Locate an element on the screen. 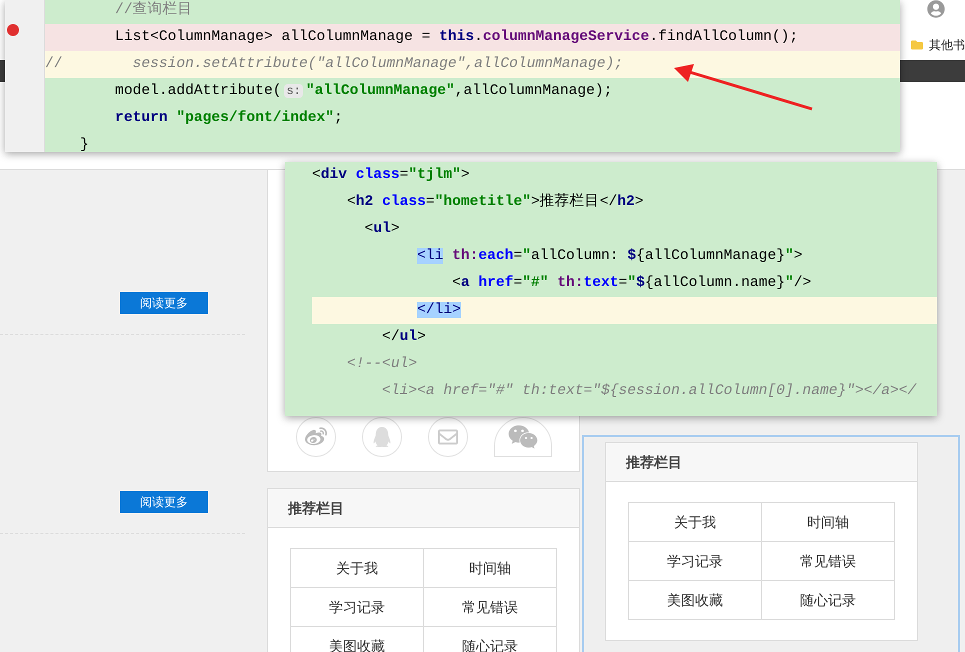  mail-icon is located at coordinates (448, 437).